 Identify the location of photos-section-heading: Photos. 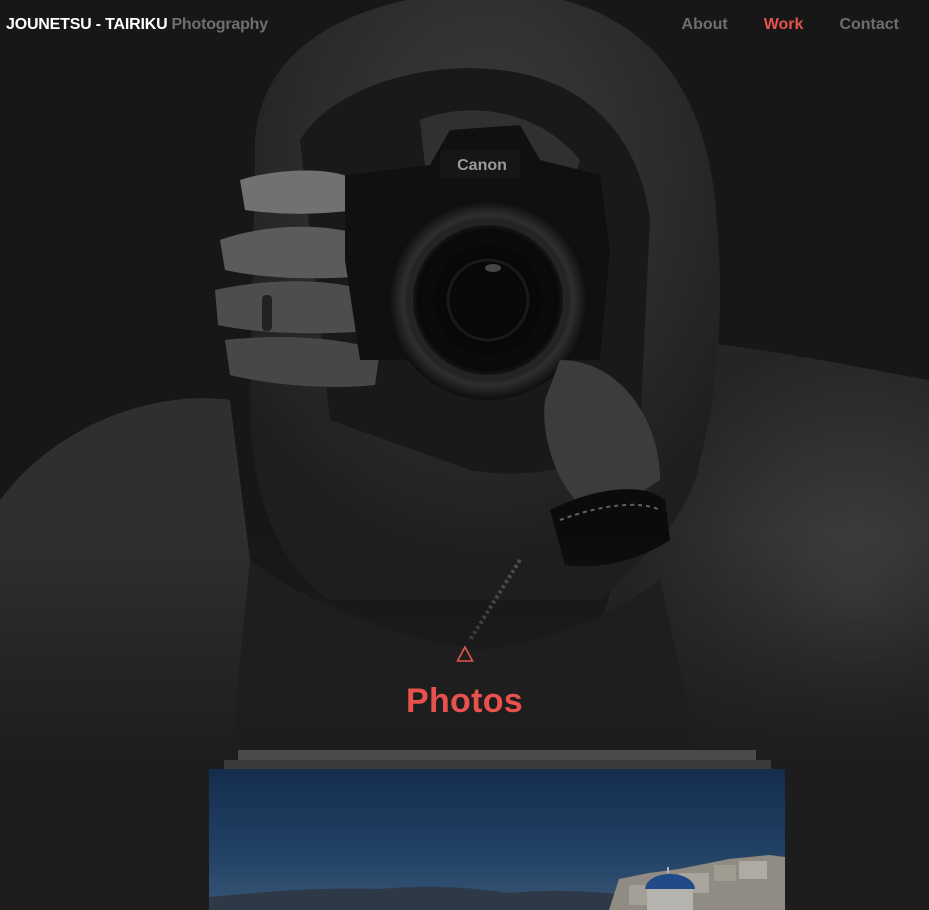
(464, 683).